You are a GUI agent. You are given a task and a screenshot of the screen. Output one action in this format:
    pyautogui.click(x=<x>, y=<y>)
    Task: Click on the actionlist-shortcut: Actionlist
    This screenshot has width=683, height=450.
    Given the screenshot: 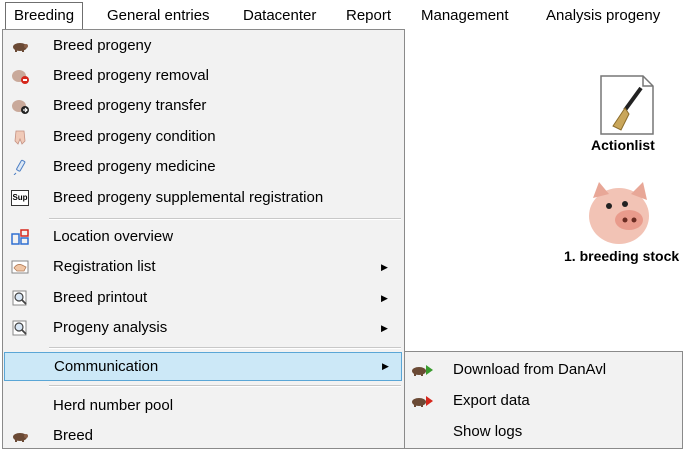 What is the action you would take?
    pyautogui.click(x=630, y=114)
    